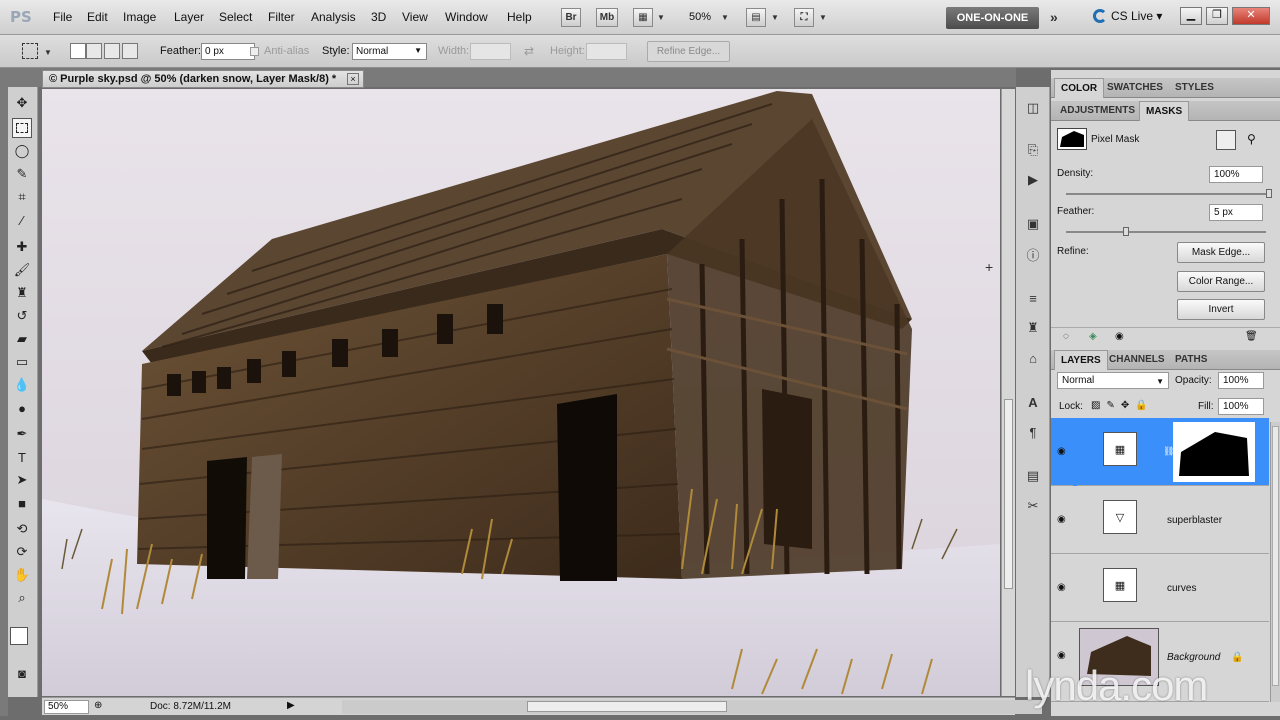 The height and width of the screenshot is (720, 1280). I want to click on brush-tool-icon: 🖌, so click(22, 270).